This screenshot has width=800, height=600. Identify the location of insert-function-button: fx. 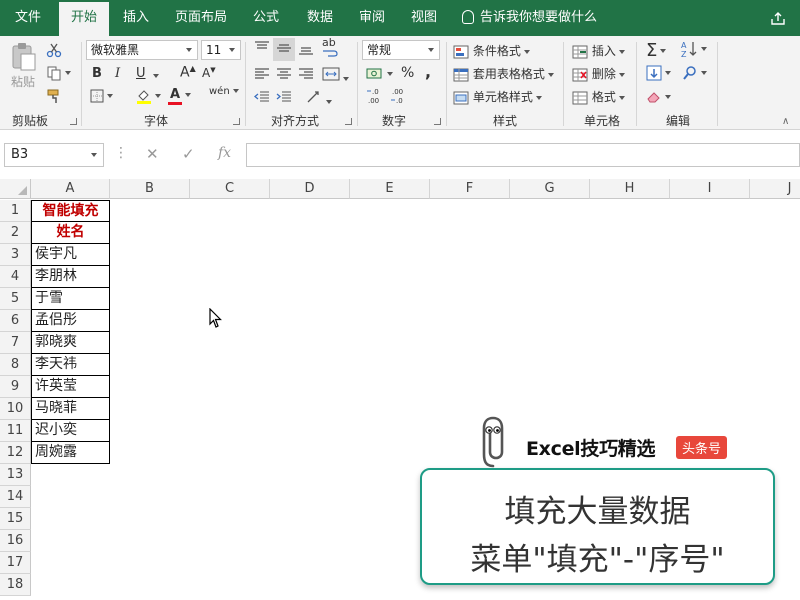
(224, 153).